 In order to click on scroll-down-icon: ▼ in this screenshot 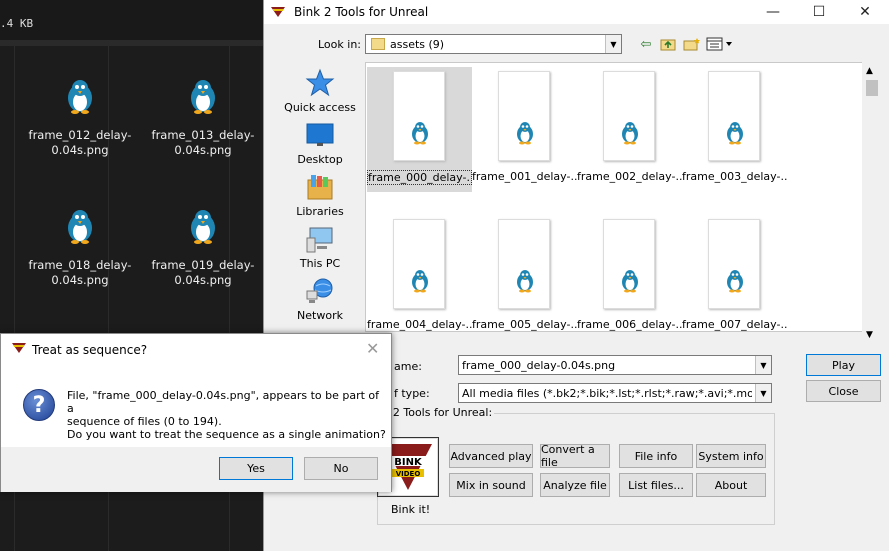, I will do `click(869, 335)`.